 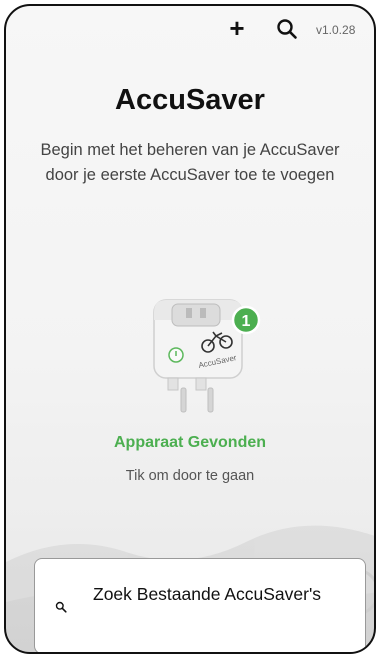 I want to click on top-bar: + v1.0.28, so click(x=190, y=31).